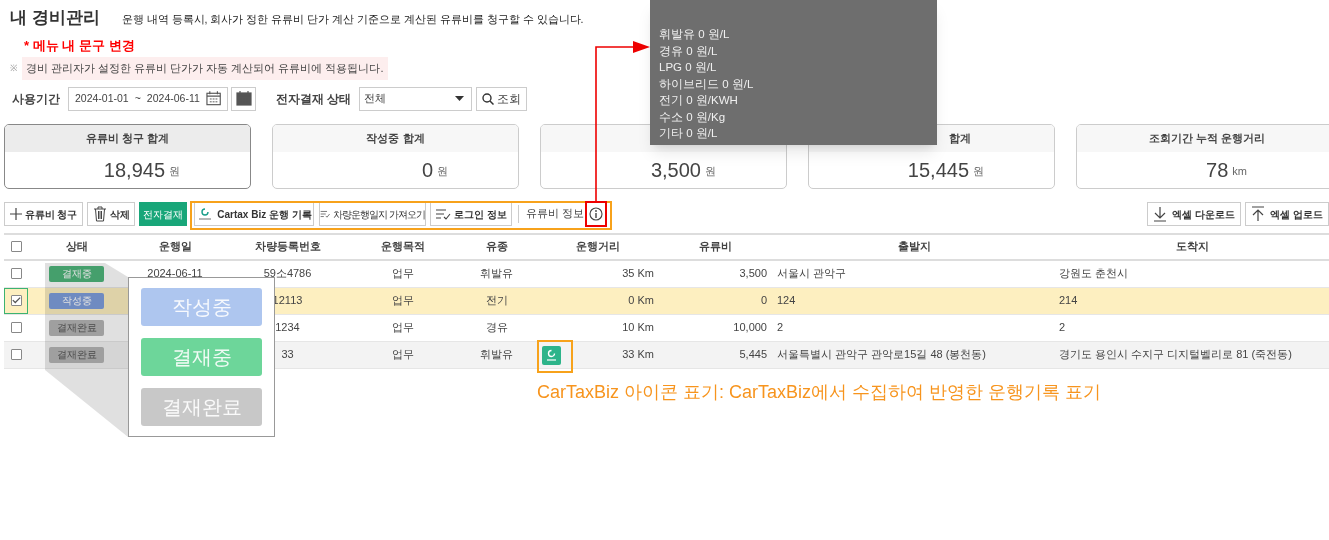 Image resolution: width=1329 pixels, height=540 pixels. What do you see at coordinates (1194, 214) in the screenshot?
I see `toolbar-button: 엑셀 다운로드` at bounding box center [1194, 214].